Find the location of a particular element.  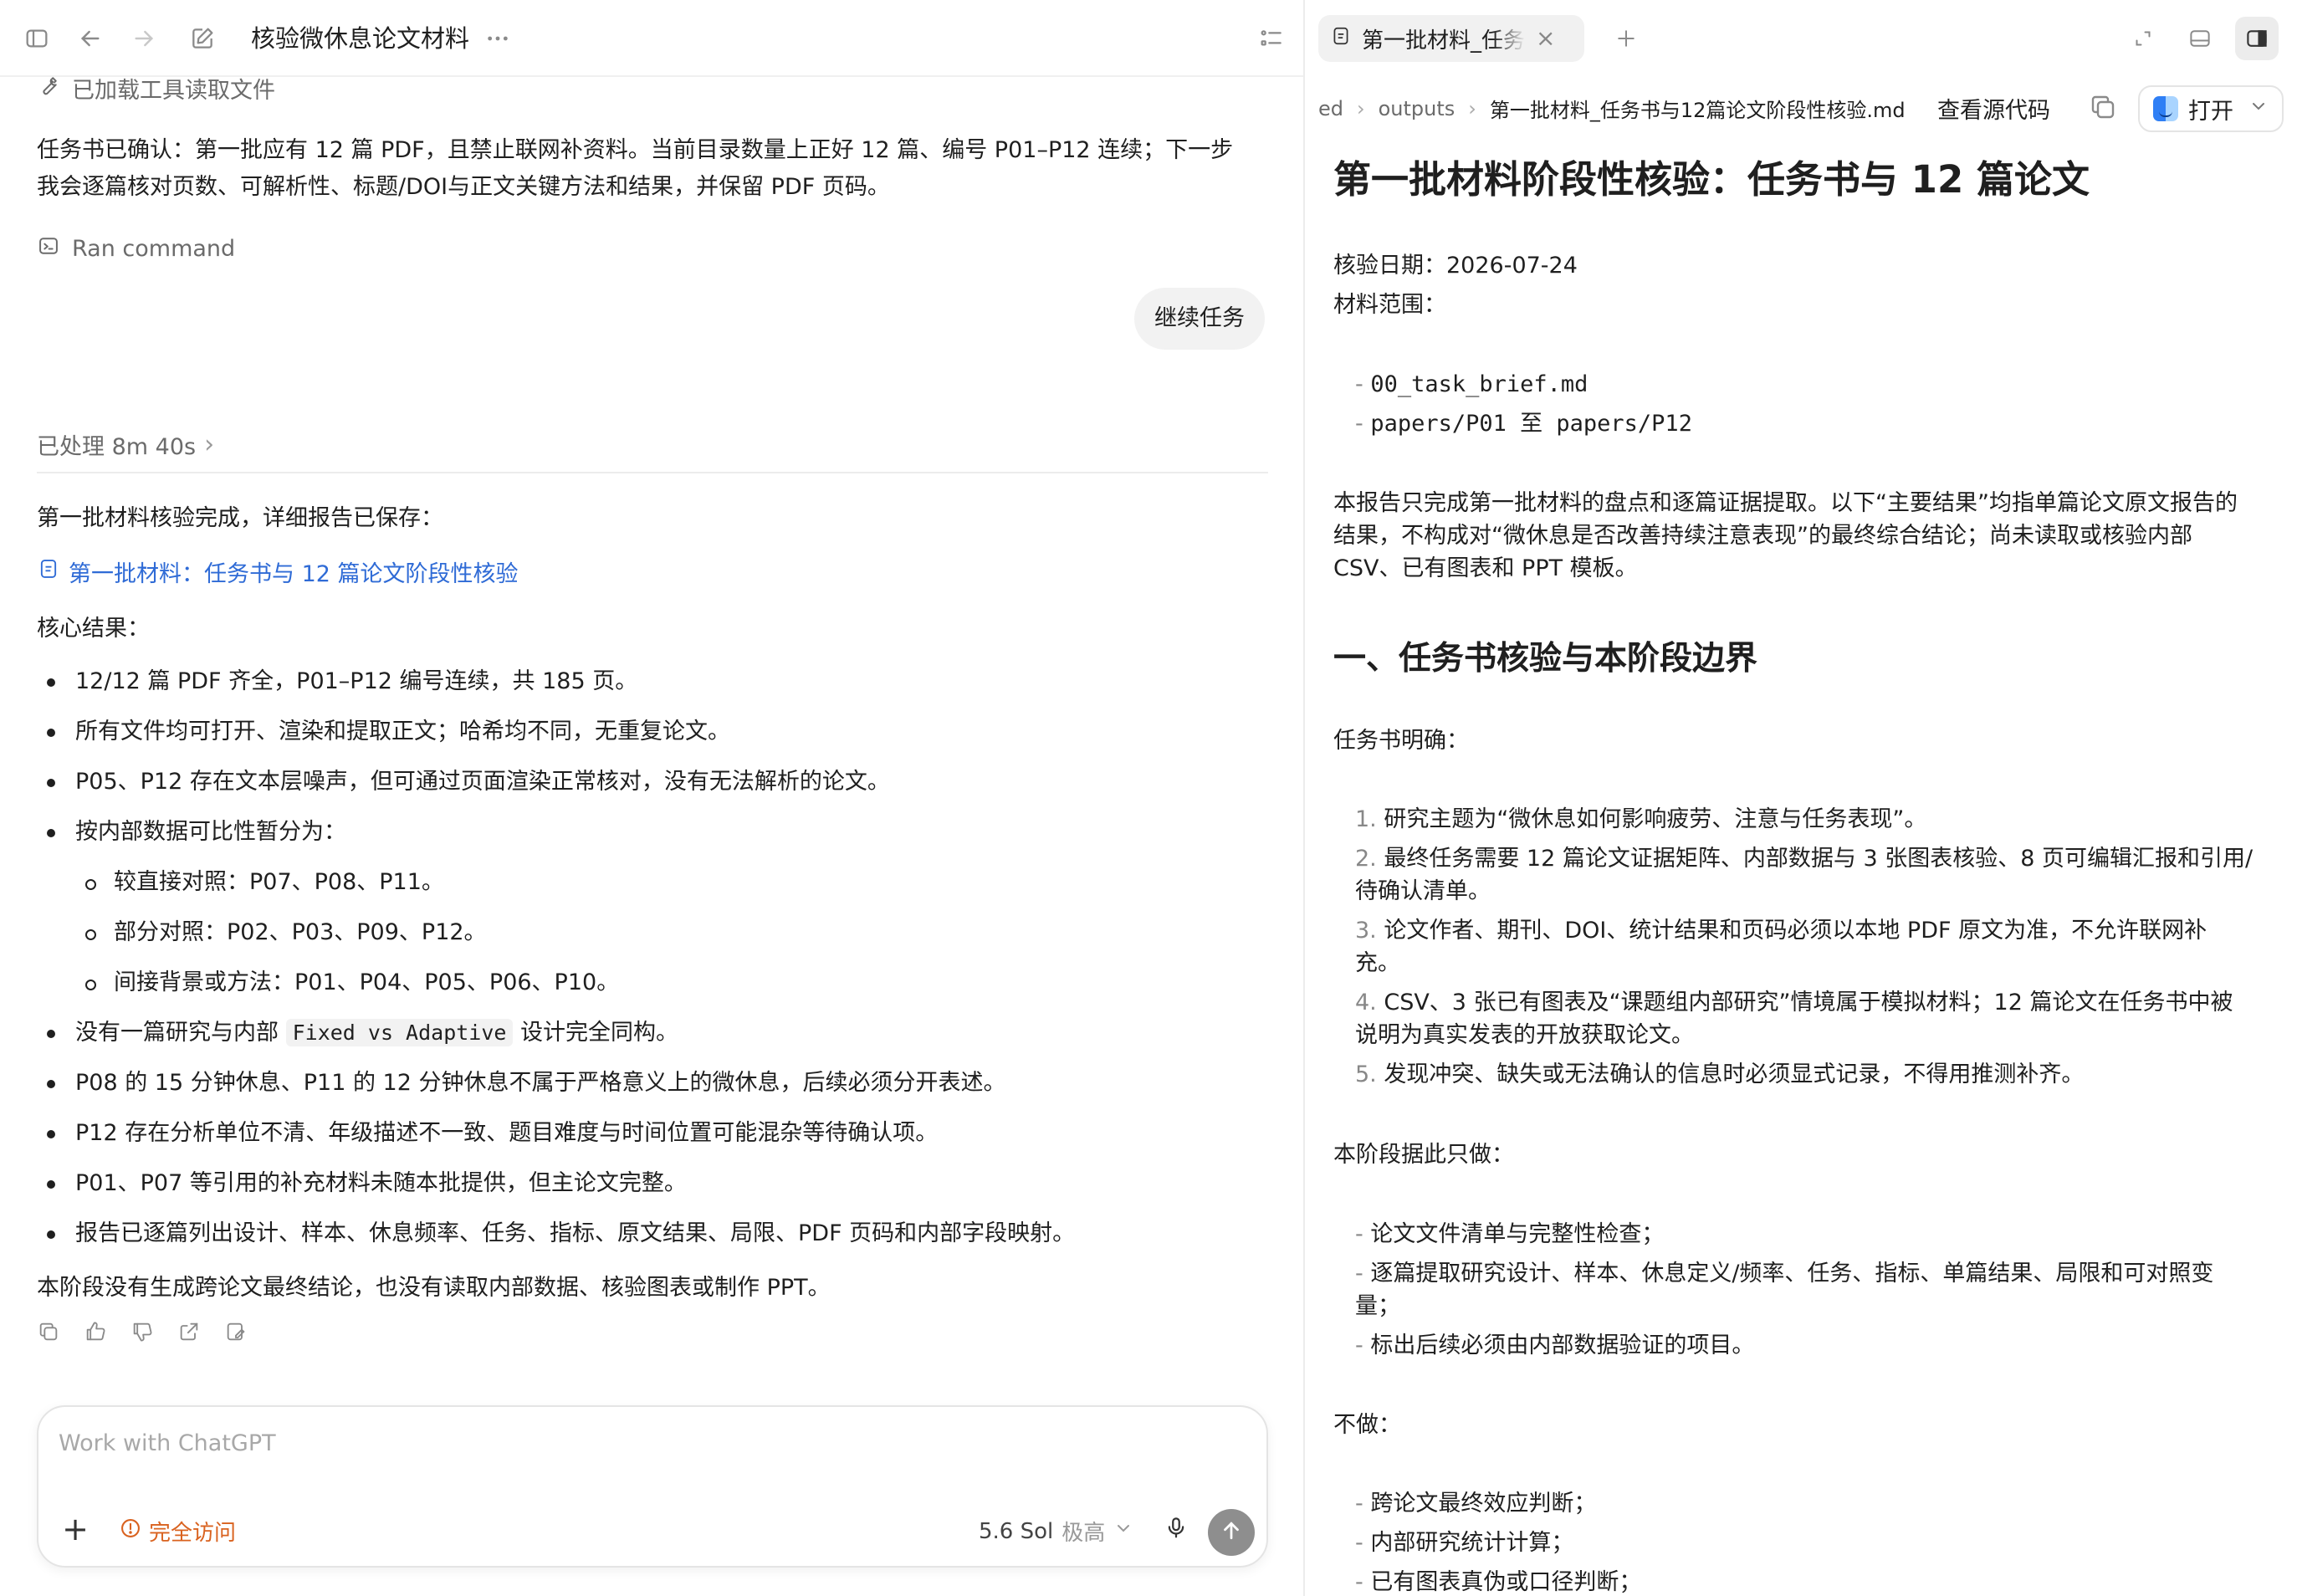

model-name: 5.6 Sol is located at coordinates (1016, 1531).